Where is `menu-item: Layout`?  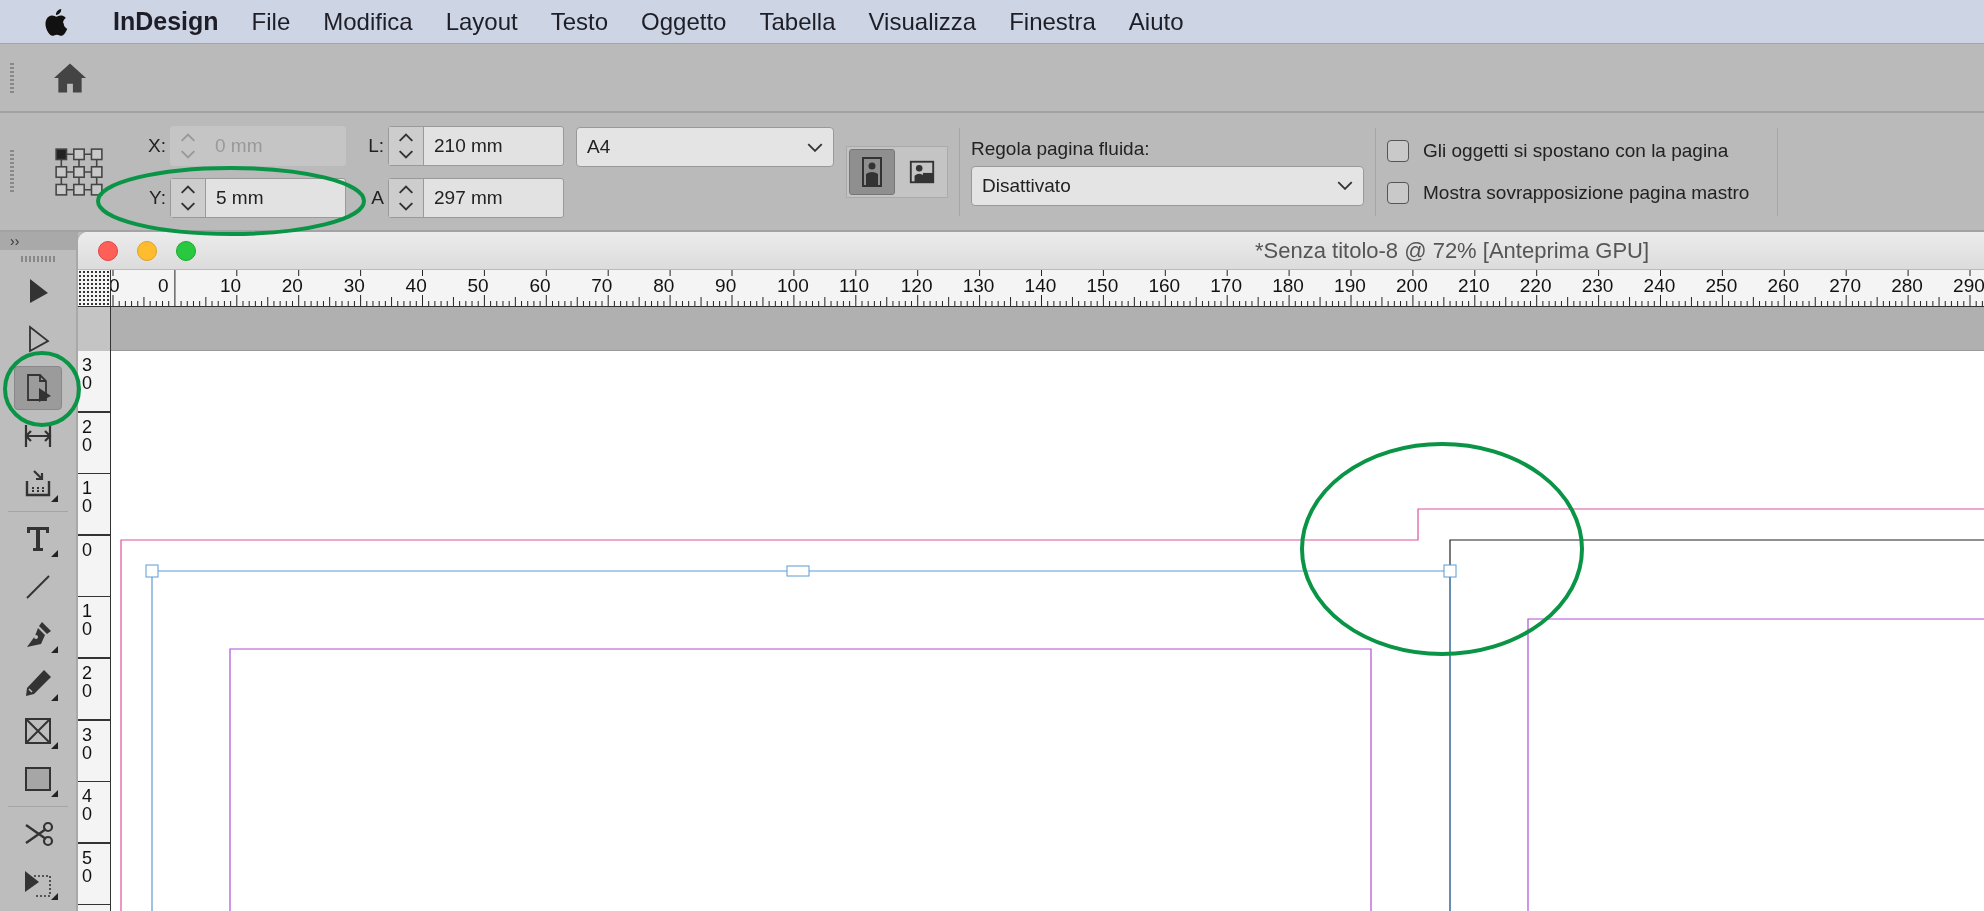
menu-item: Layout is located at coordinates (481, 21).